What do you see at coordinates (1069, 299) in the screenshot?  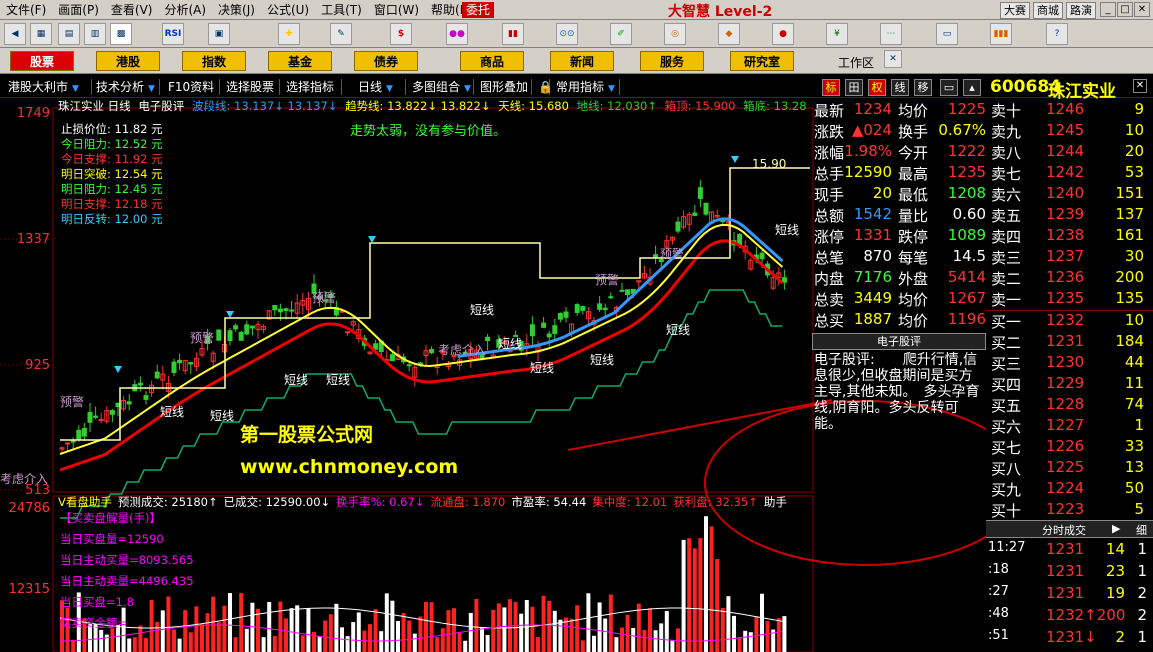 I see `ask-row: 卖一 1235 135` at bounding box center [1069, 299].